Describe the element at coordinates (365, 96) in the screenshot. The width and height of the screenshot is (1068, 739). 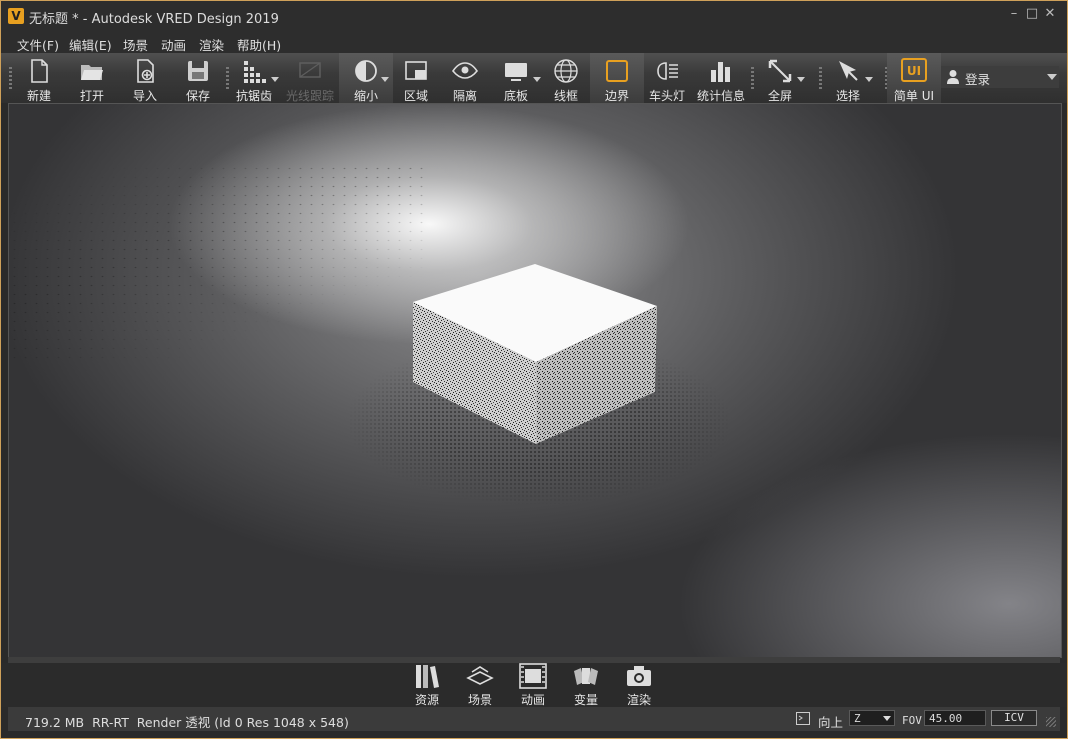
I see `zoom-label: 缩小` at that location.